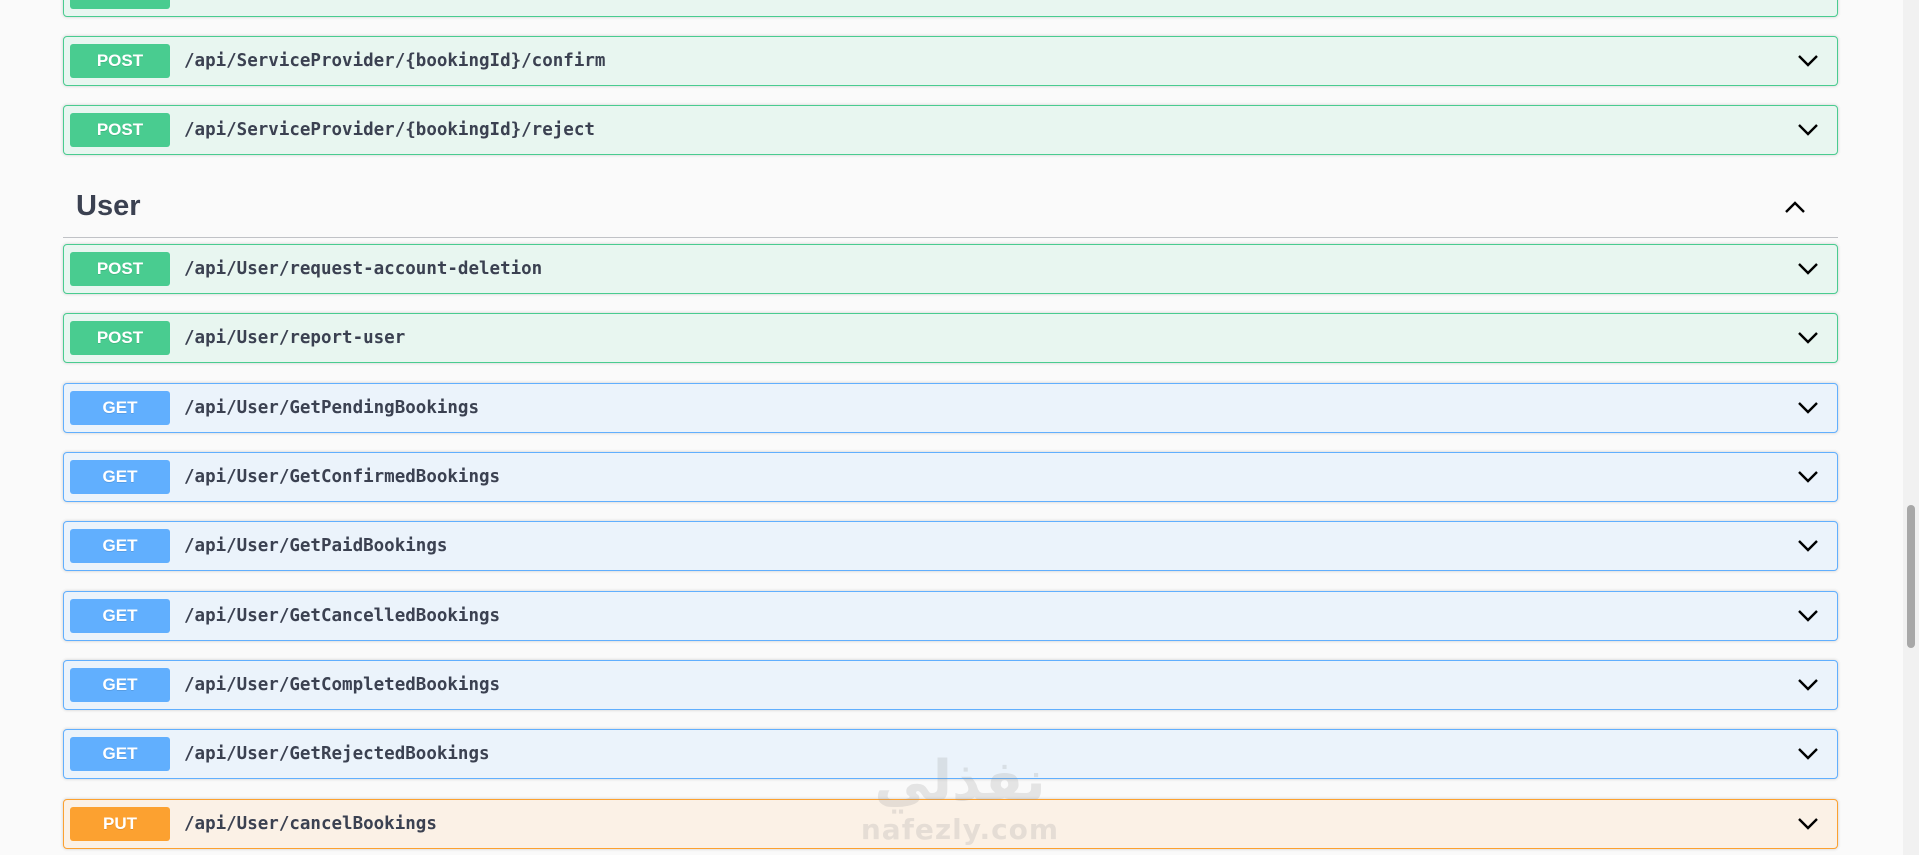 The image size is (1919, 855). Describe the element at coordinates (332, 408) in the screenshot. I see `opblock-path: /api/User/GetPendingBookings` at that location.